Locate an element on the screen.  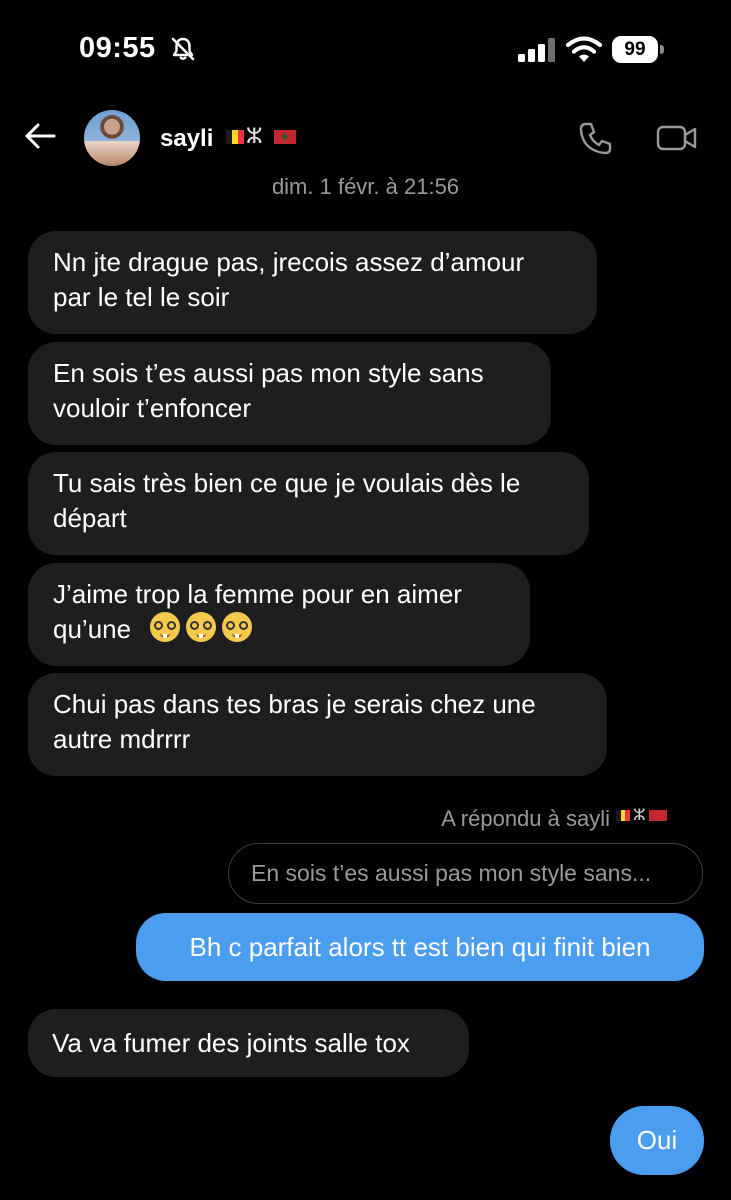
message-line-with-emoji: qu’une is located at coordinates (279, 629).